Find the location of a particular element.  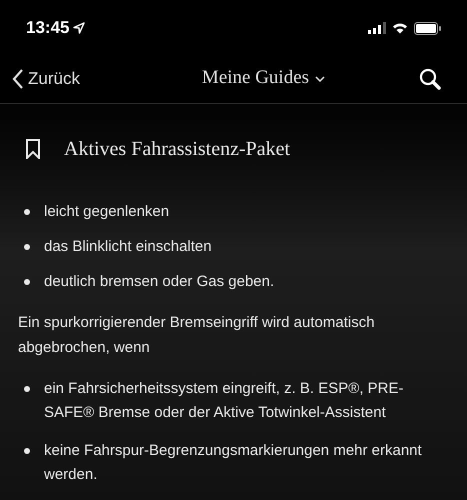

signal-icon is located at coordinates (377, 28).